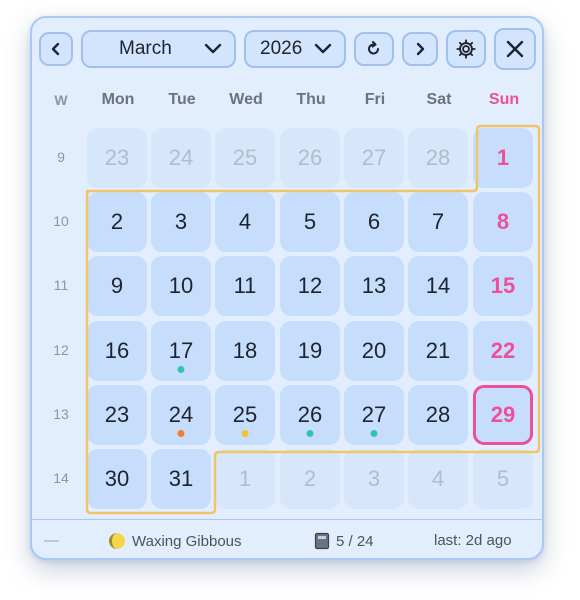 The width and height of the screenshot is (580, 600). I want to click on day-number: 17, so click(181, 350).